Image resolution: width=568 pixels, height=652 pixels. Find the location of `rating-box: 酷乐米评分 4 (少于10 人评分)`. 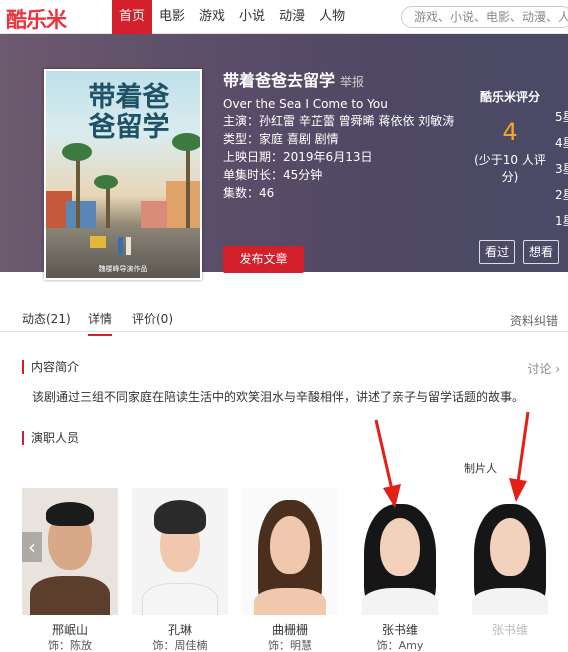

rating-box: 酷乐米评分 4 (少于10 人评分) is located at coordinates (510, 137).